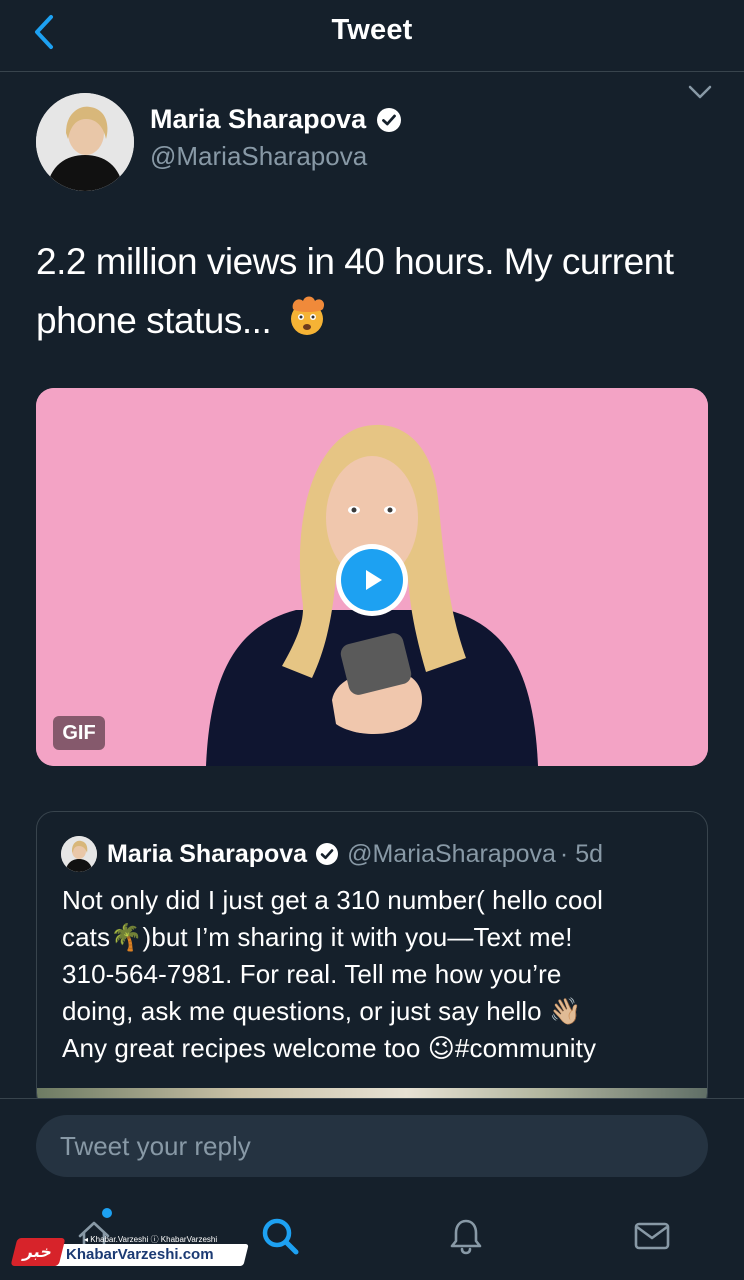  What do you see at coordinates (276, 138) in the screenshot?
I see `author-info: Maria Sharapova @MariaSharapova` at bounding box center [276, 138].